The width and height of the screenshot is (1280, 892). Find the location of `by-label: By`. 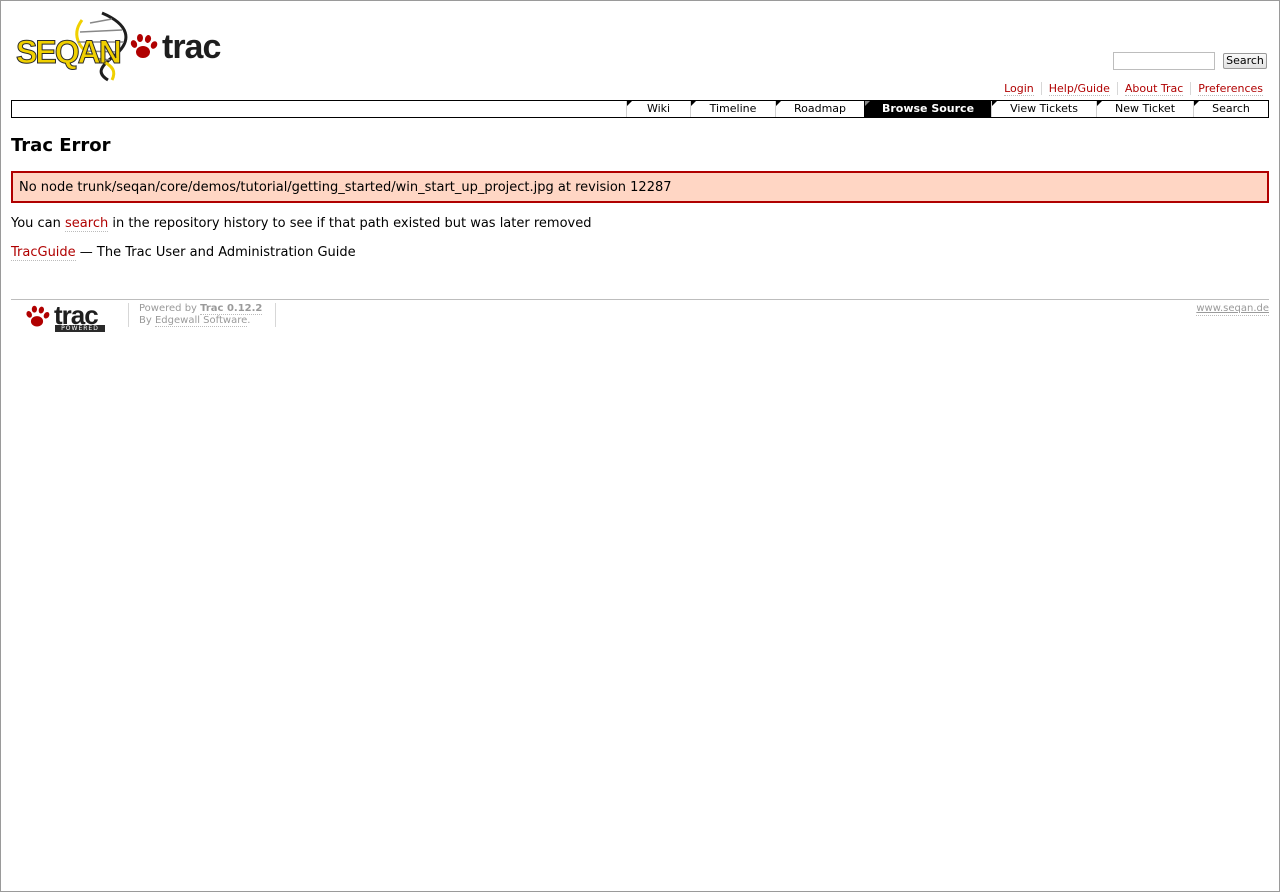

by-label: By is located at coordinates (147, 320).